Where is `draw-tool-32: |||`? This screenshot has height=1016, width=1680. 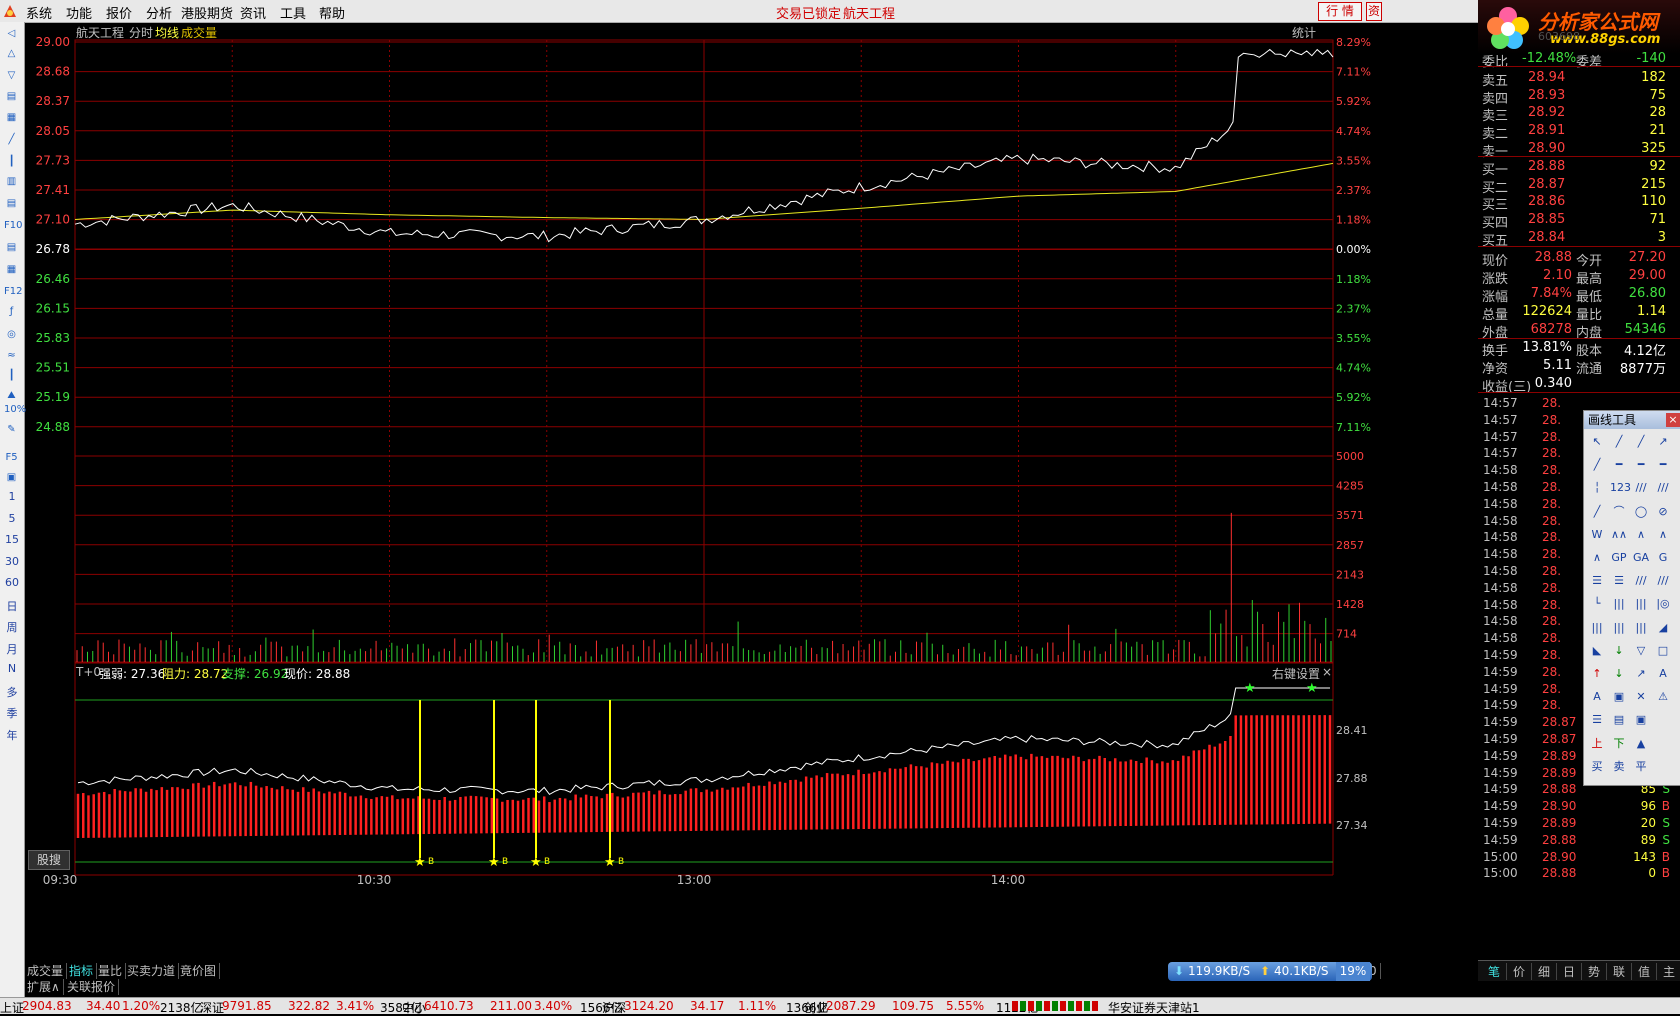 draw-tool-32: ||| is located at coordinates (1597, 628).